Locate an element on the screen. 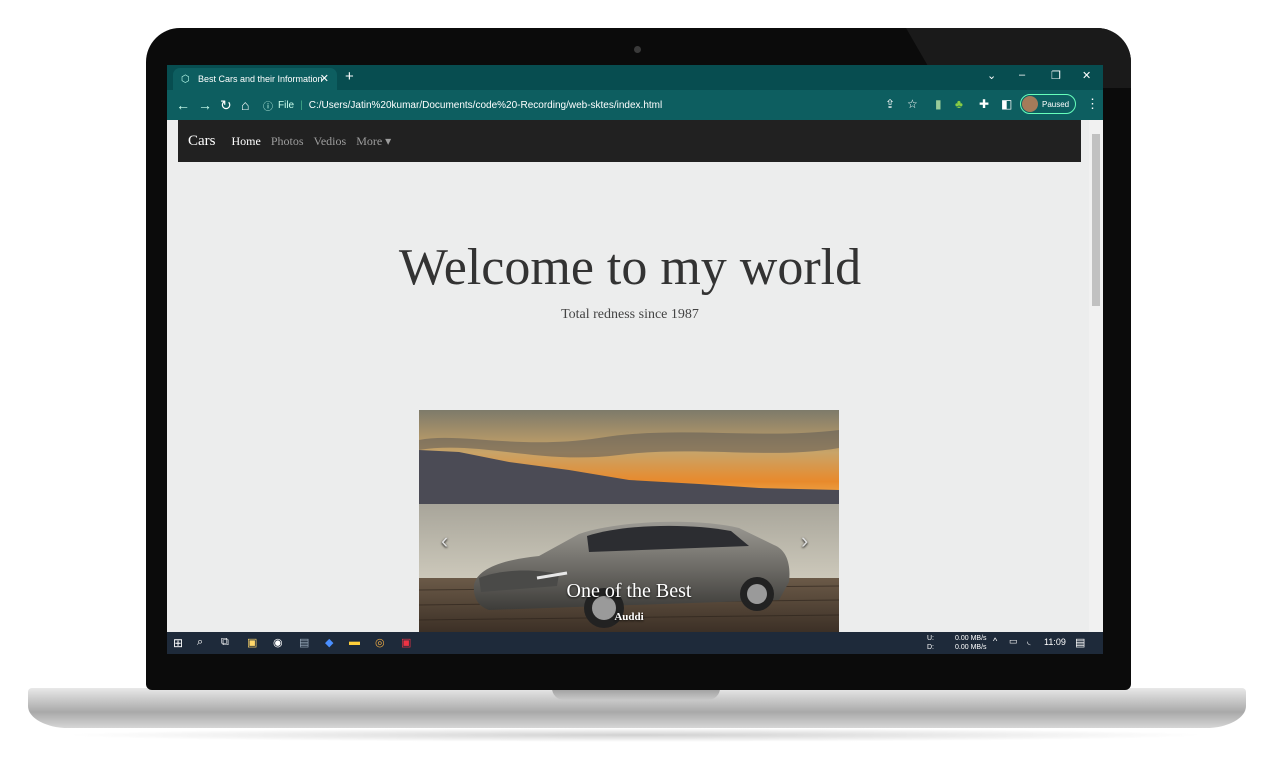  minimize-button: – is located at coordinates (1022, 75).